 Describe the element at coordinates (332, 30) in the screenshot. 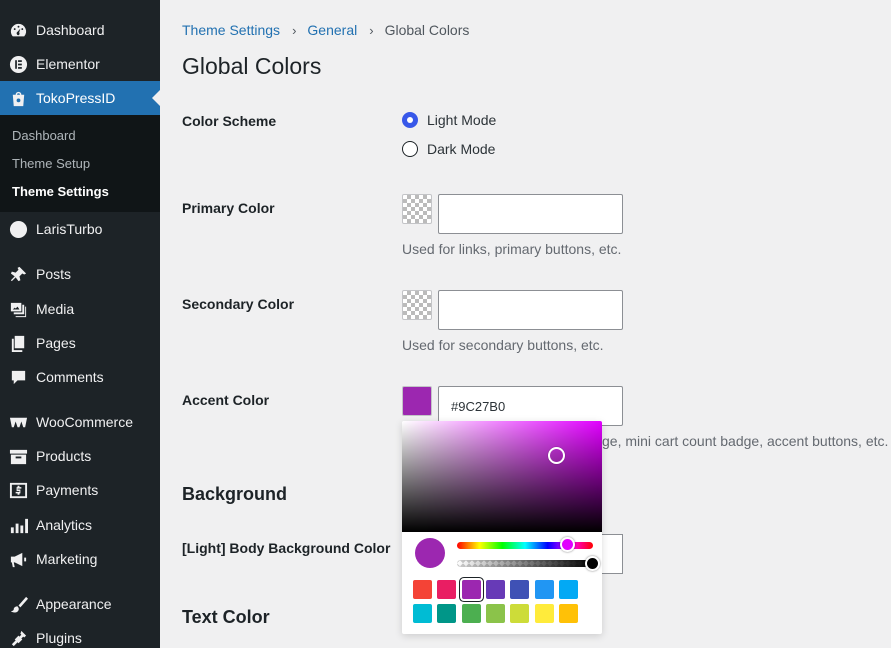

I see `breadcrumb-link-general: General` at that location.